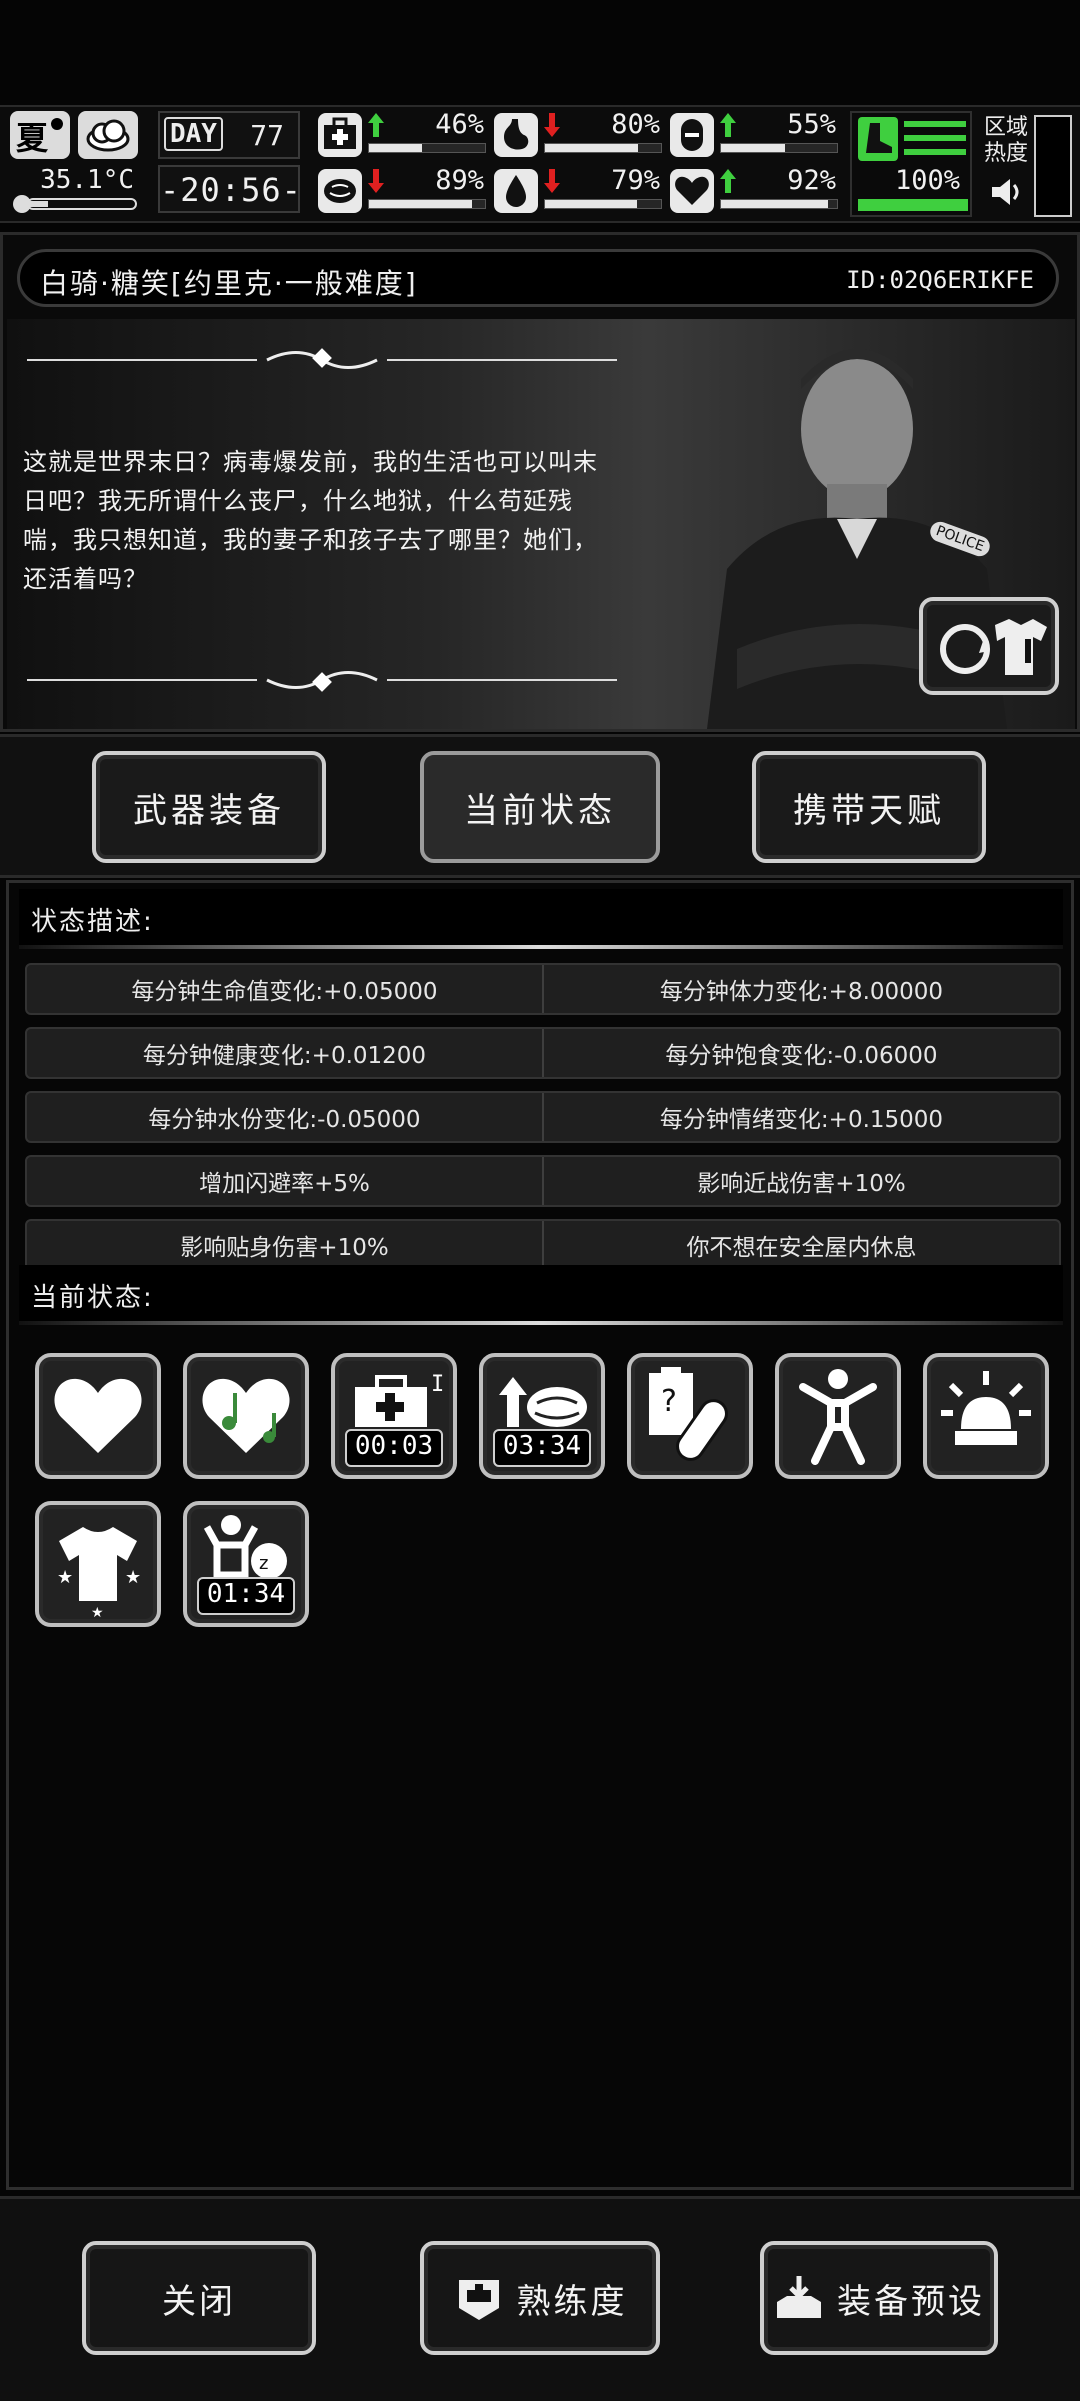 This screenshot has height=2401, width=1080. What do you see at coordinates (591, 148) in the screenshot?
I see `satiety-bar-fill` at bounding box center [591, 148].